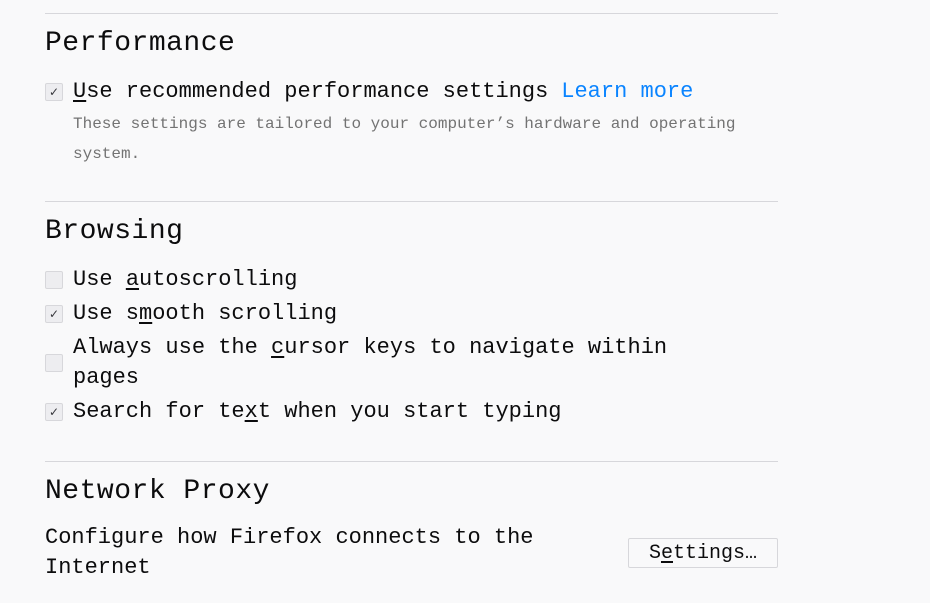 This screenshot has height=603, width=930. I want to click on smooth-scrolling-label: Use smooth scrolling, so click(205, 314).